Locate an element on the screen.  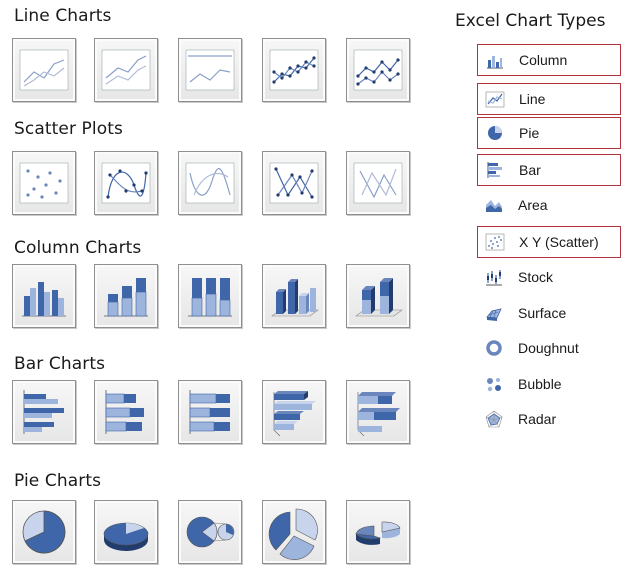
chart-type-stock: Stock is located at coordinates (549, 277).